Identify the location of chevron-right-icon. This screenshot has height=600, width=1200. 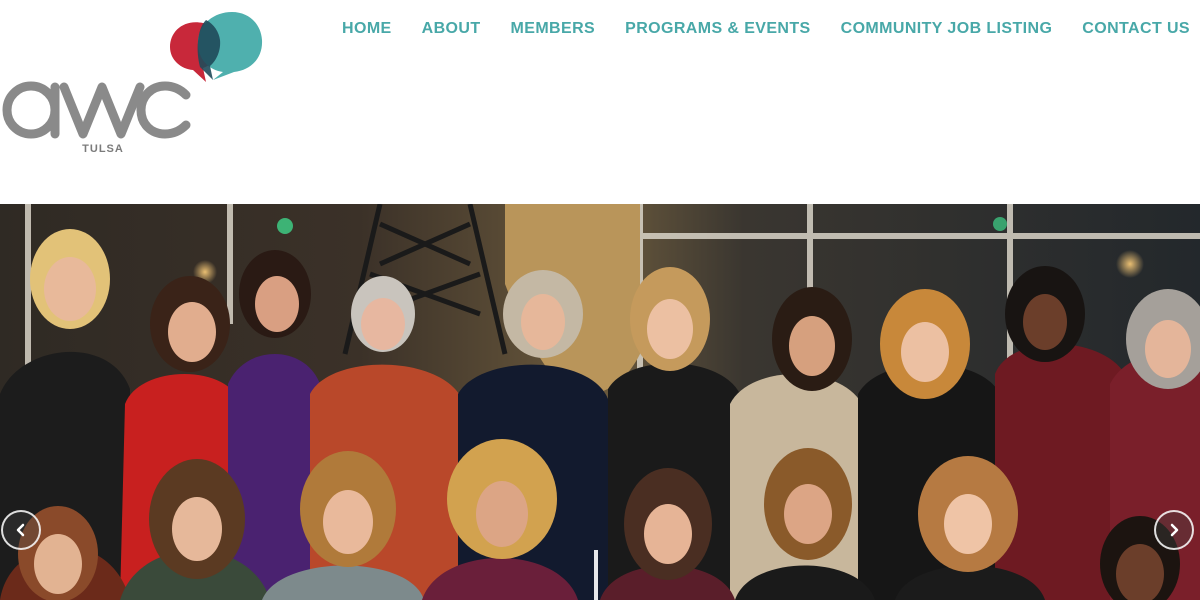
(1174, 530).